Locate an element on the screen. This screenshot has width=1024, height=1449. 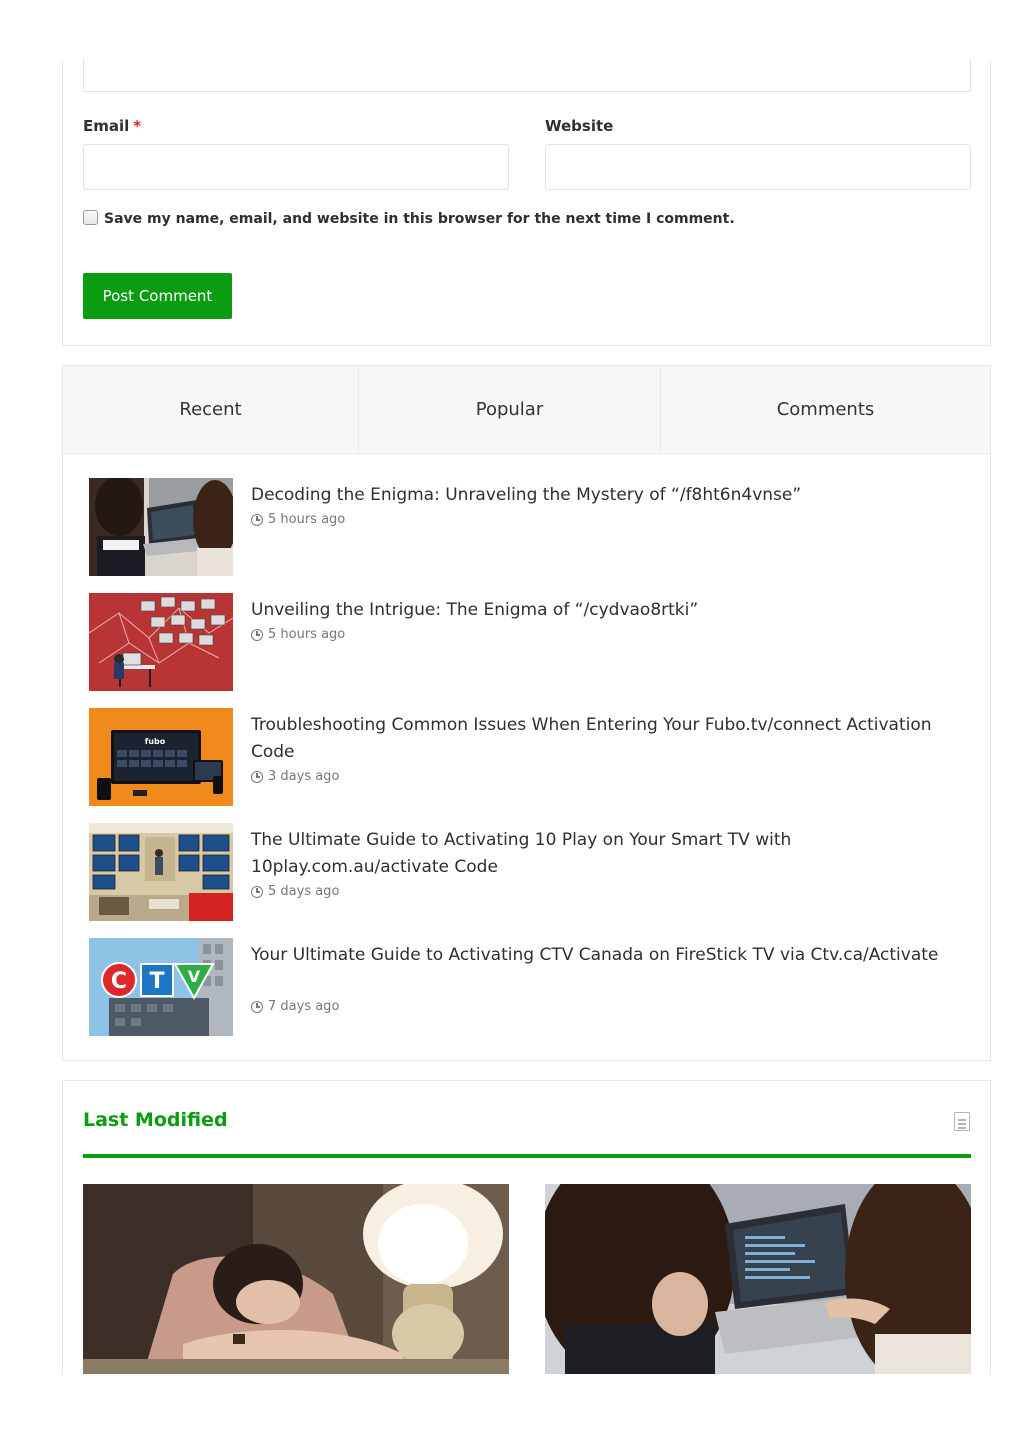
image-sleeping-woman is located at coordinates (296, 1279).